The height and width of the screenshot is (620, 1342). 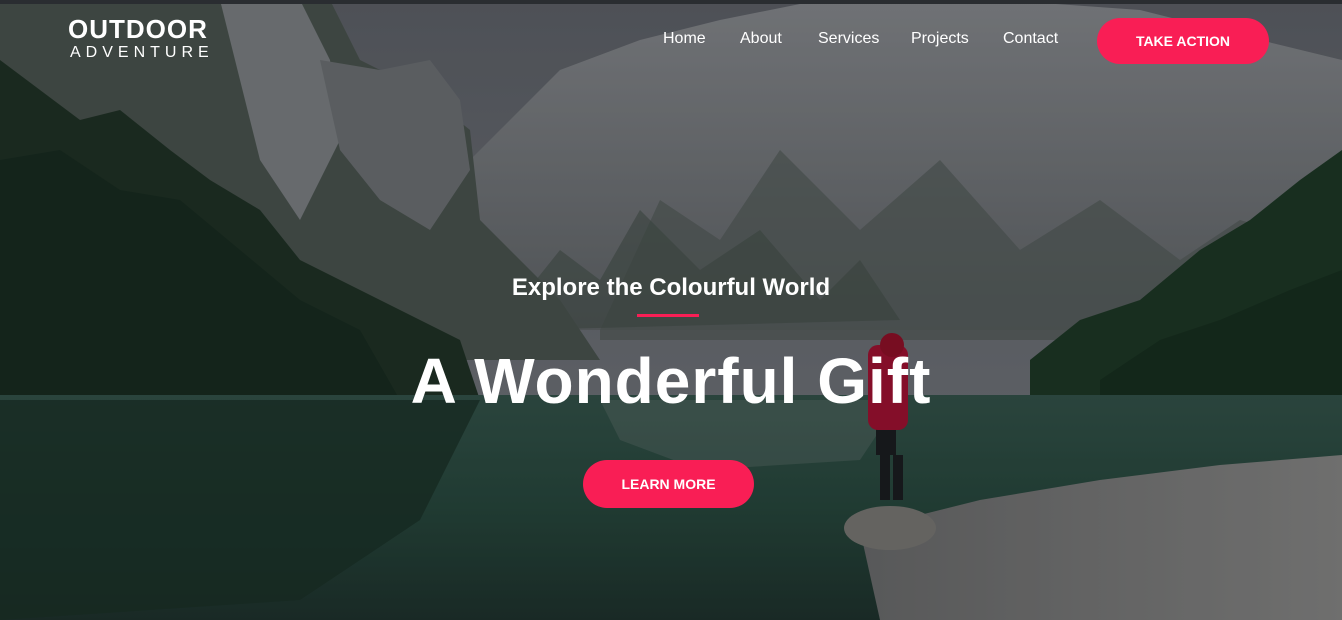 What do you see at coordinates (684, 39) in the screenshot?
I see `nav-item-home: Home` at bounding box center [684, 39].